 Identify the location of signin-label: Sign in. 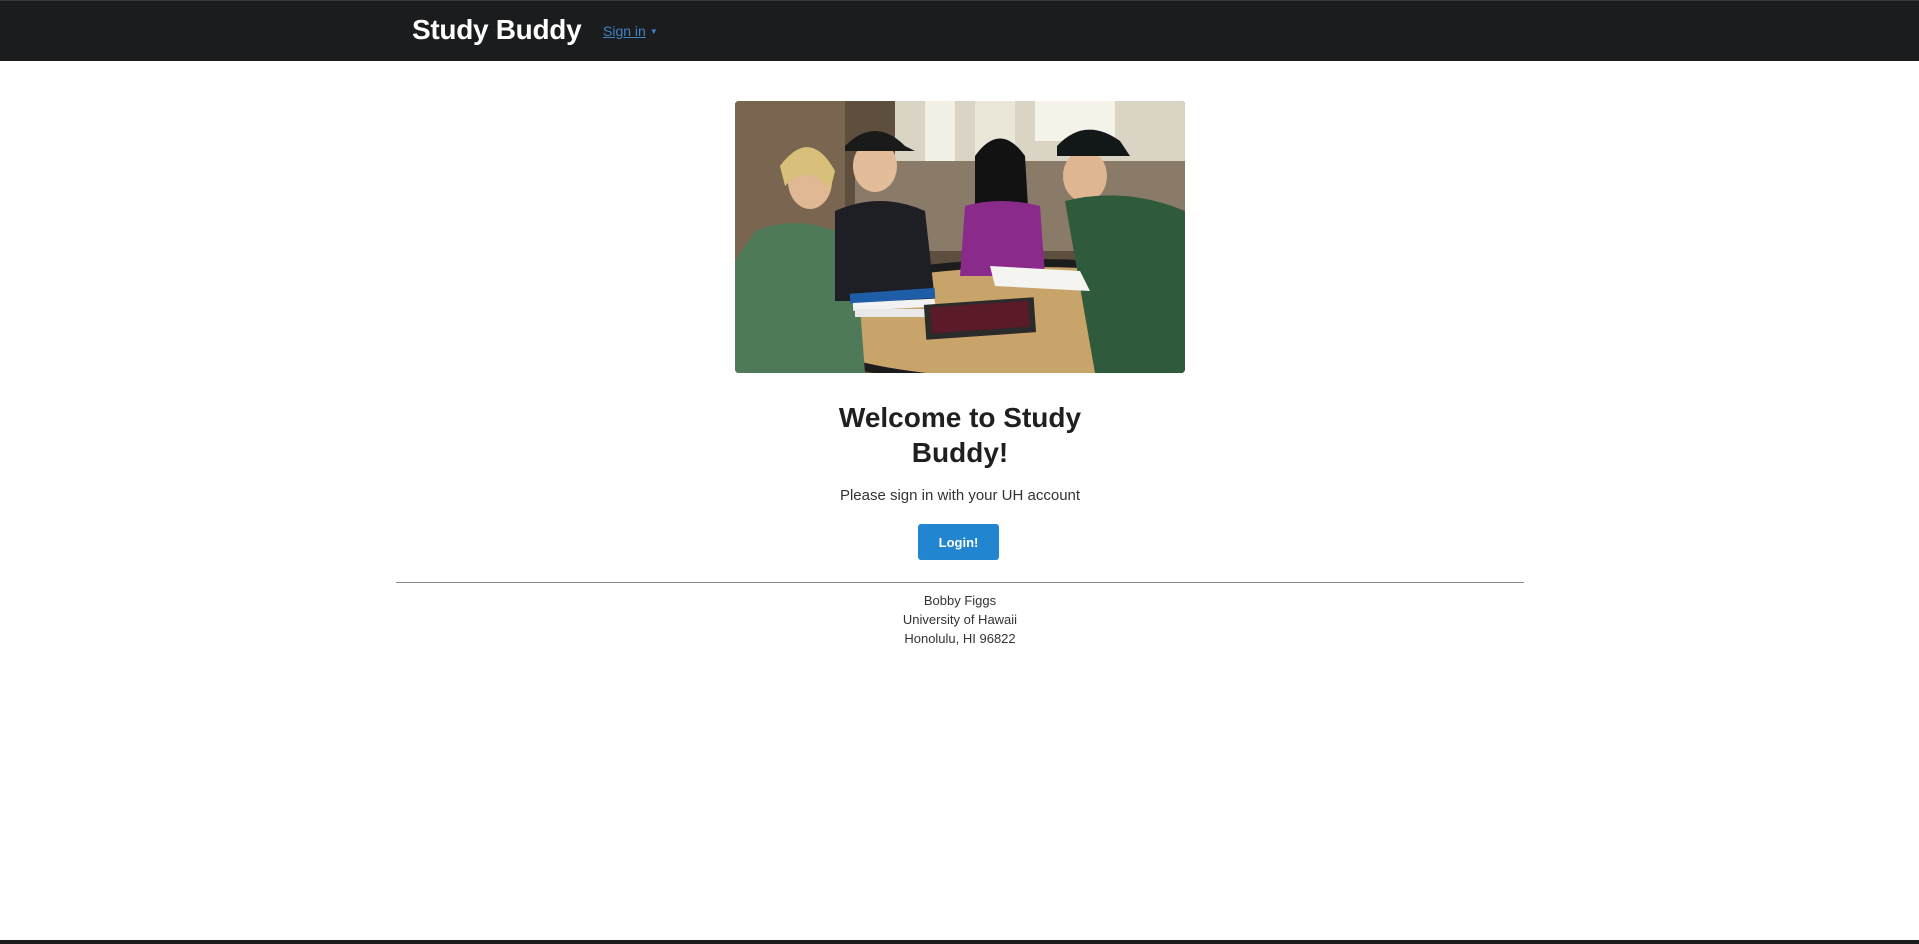
(624, 31).